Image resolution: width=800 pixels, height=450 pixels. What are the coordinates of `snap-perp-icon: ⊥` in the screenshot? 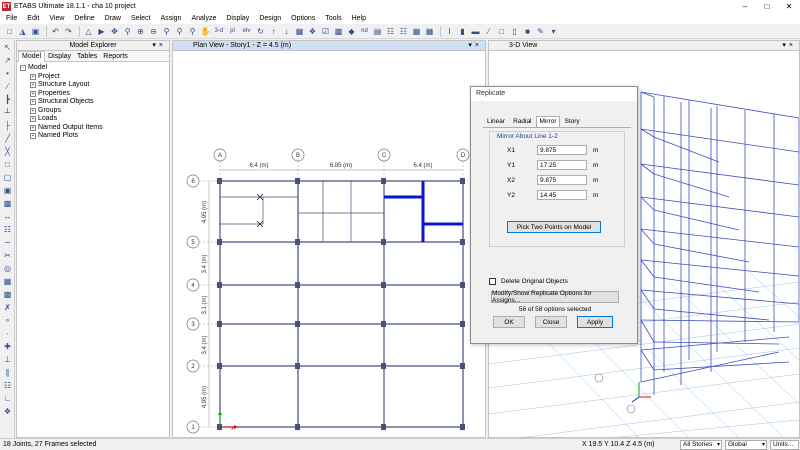 It's located at (7, 359).